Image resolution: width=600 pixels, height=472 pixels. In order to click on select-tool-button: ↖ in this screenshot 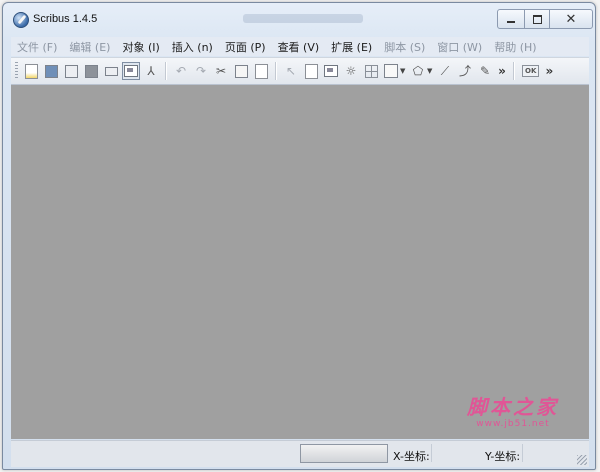, I will do `click(291, 71)`.